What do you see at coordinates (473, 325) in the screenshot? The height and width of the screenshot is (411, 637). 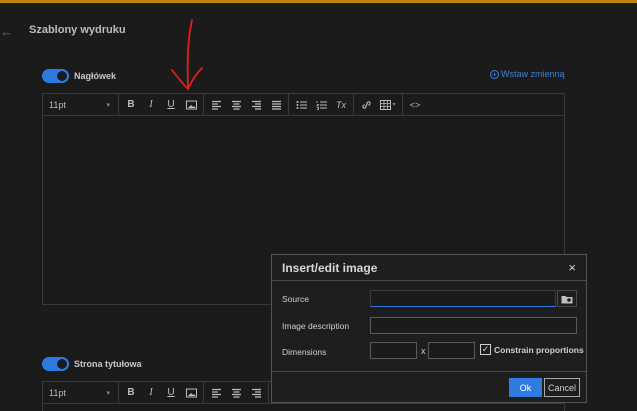 I see `image-description-input` at bounding box center [473, 325].